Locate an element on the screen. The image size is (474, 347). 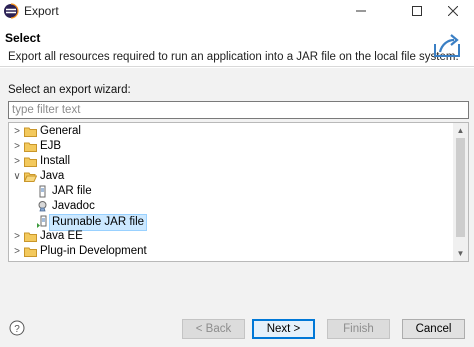
tree-scrollbar: ▲ ▼ is located at coordinates (460, 192).